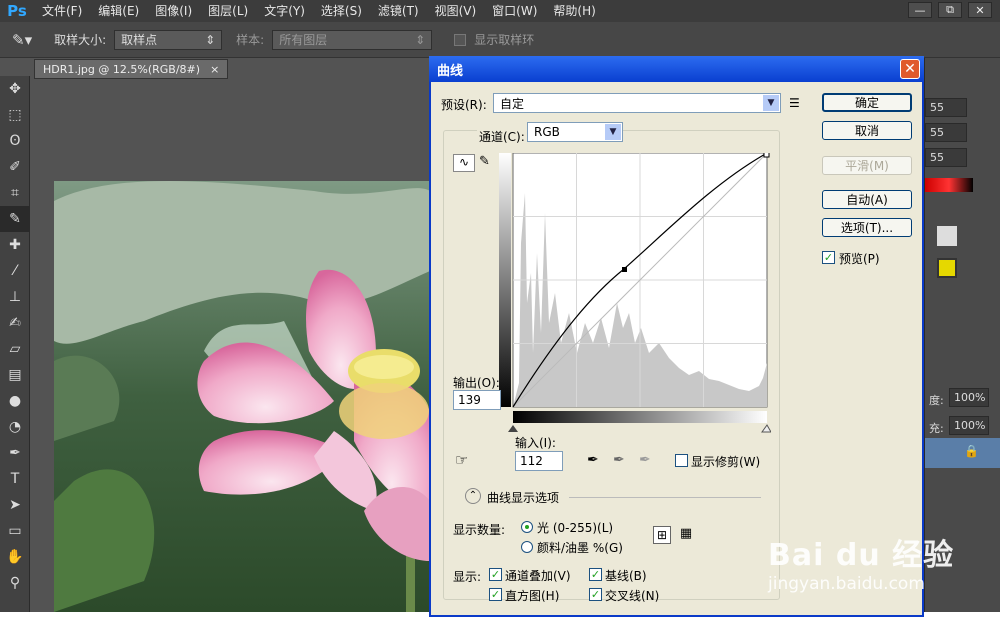 Image resolution: width=1000 pixels, height=617 pixels. What do you see at coordinates (173, 11) in the screenshot?
I see `menu-item: 图像(I)` at bounding box center [173, 11].